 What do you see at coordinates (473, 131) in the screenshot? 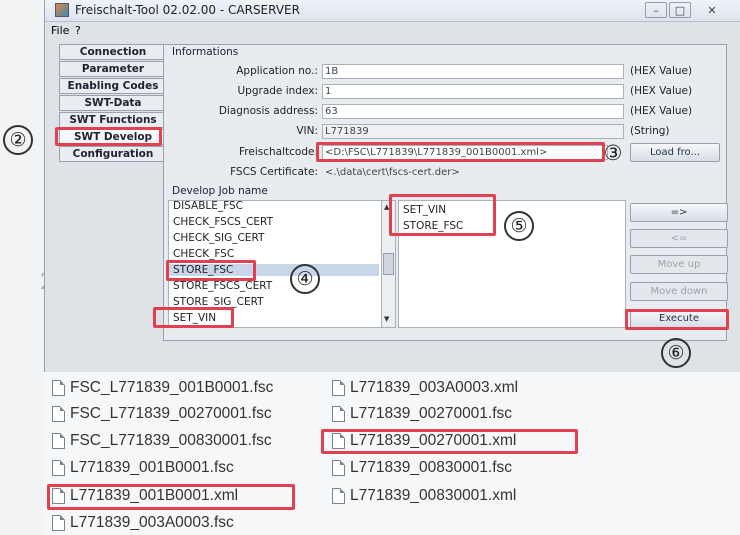
I see `vin-field: L771839` at bounding box center [473, 131].